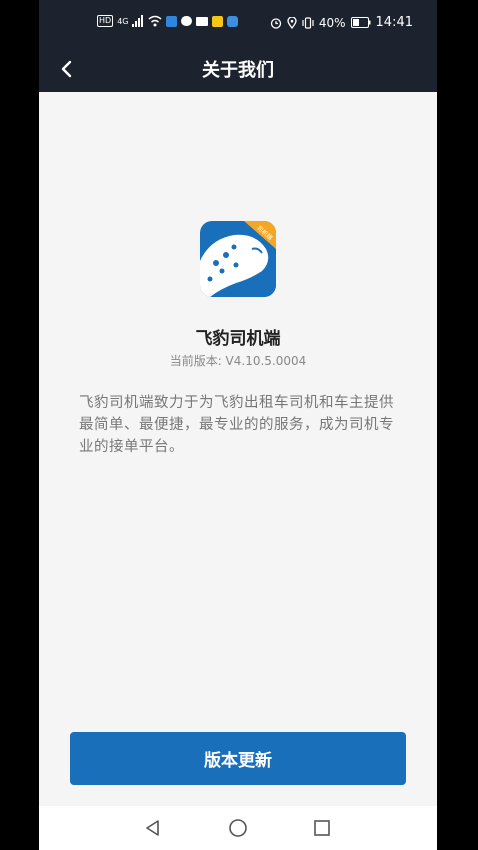 The width and height of the screenshot is (478, 850). Describe the element at coordinates (123, 21) in the screenshot. I see `net-type: 4G` at that location.